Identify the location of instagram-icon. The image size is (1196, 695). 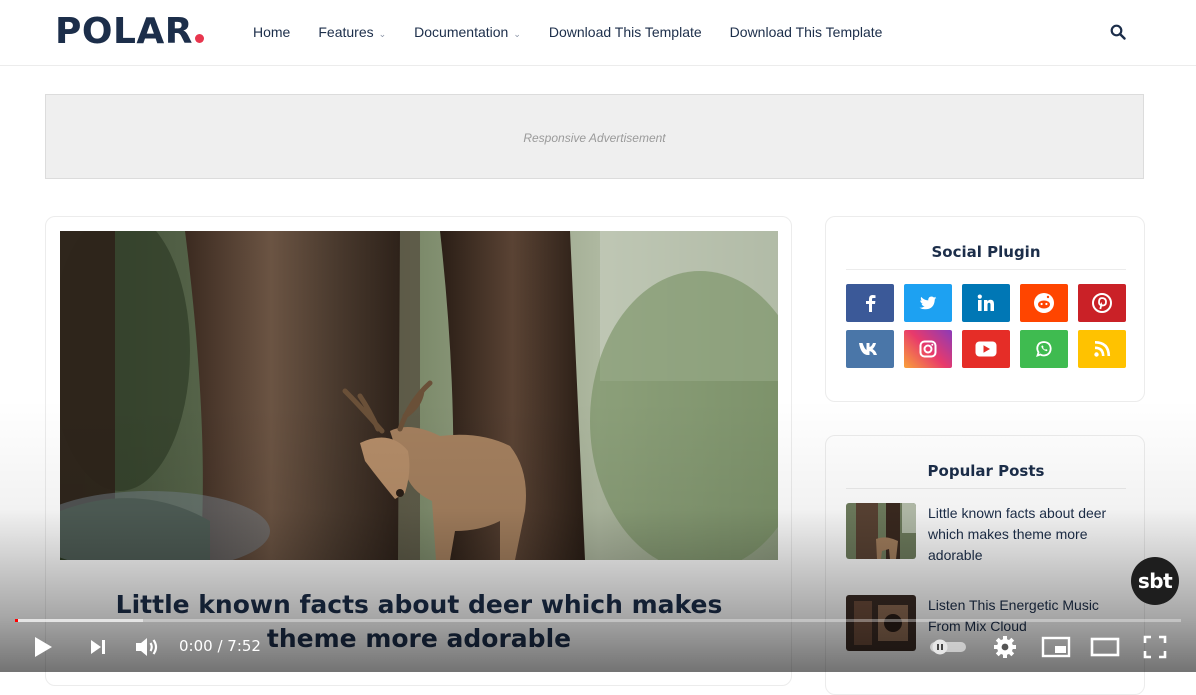
(928, 349).